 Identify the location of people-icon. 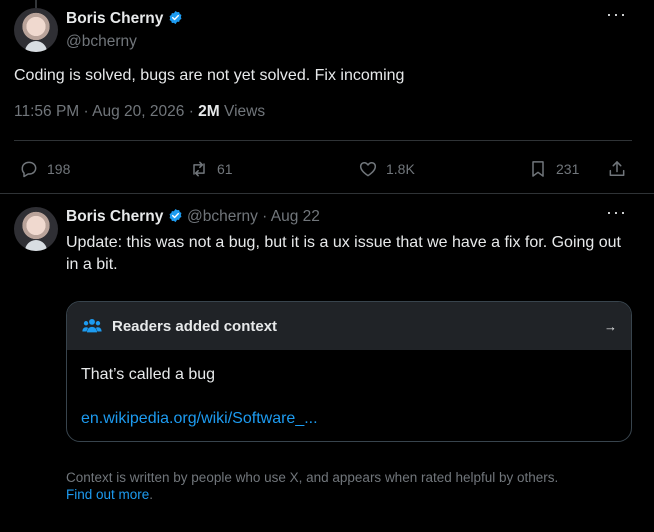
(92, 325).